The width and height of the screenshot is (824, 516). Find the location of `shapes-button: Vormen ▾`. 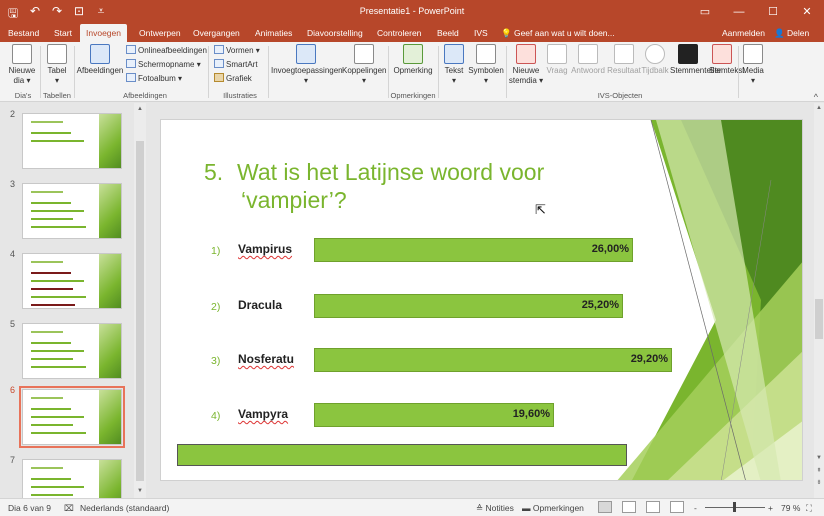

shapes-button: Vormen ▾ is located at coordinates (237, 50).